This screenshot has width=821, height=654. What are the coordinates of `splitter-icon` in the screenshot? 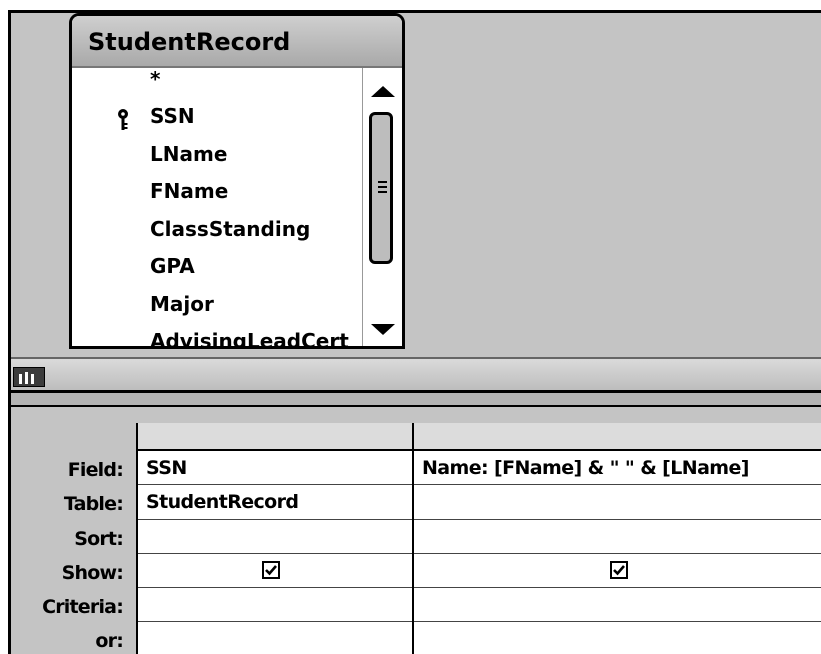 It's located at (29, 377).